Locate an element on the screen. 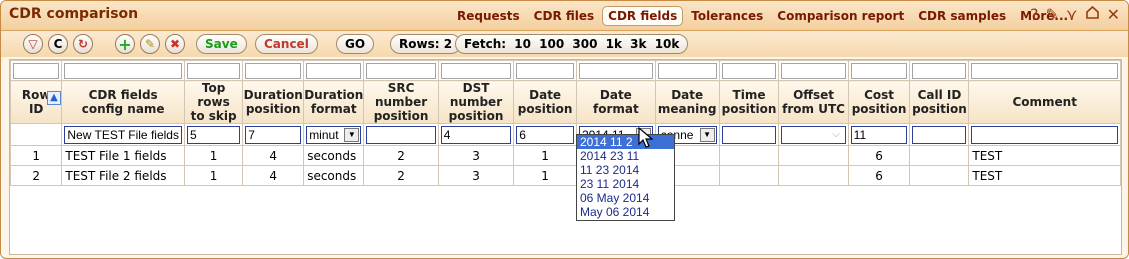 The image size is (1129, 259). save-button: Save is located at coordinates (221, 44).